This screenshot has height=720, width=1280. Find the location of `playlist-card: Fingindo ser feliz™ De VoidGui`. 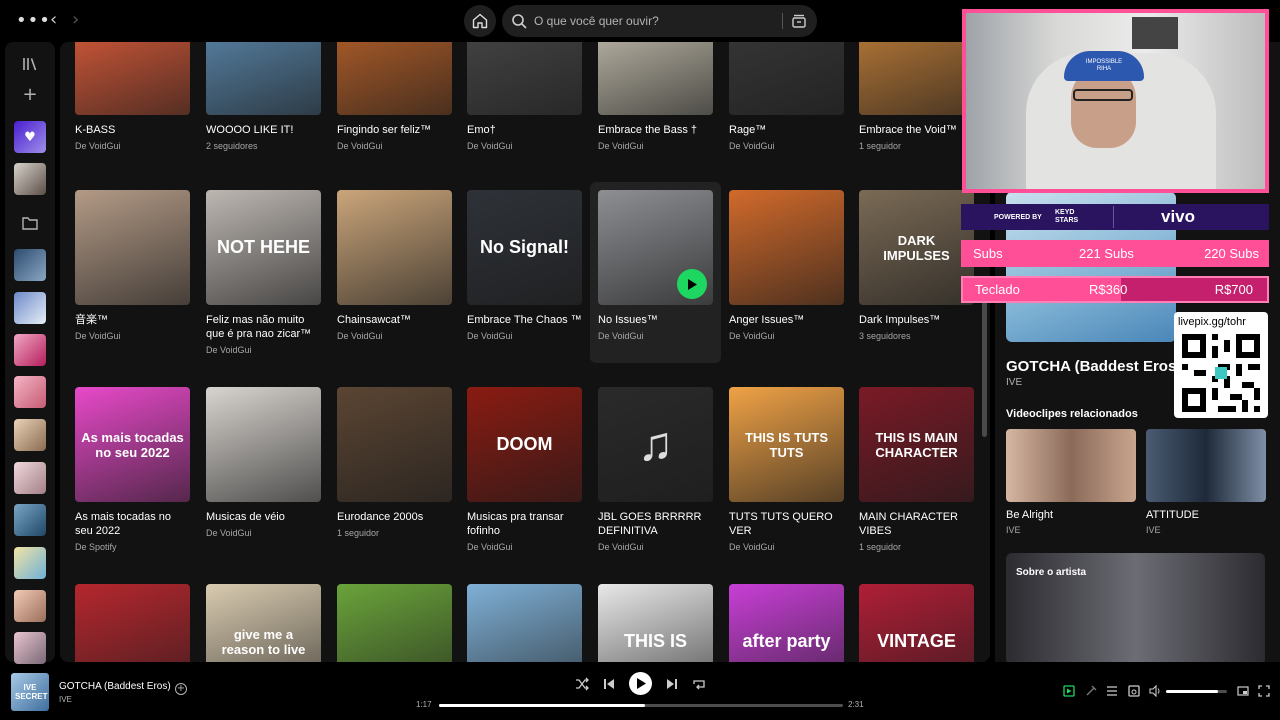

playlist-card: Fingindo ser feliz™ De VoidGui is located at coordinates (394, 97).